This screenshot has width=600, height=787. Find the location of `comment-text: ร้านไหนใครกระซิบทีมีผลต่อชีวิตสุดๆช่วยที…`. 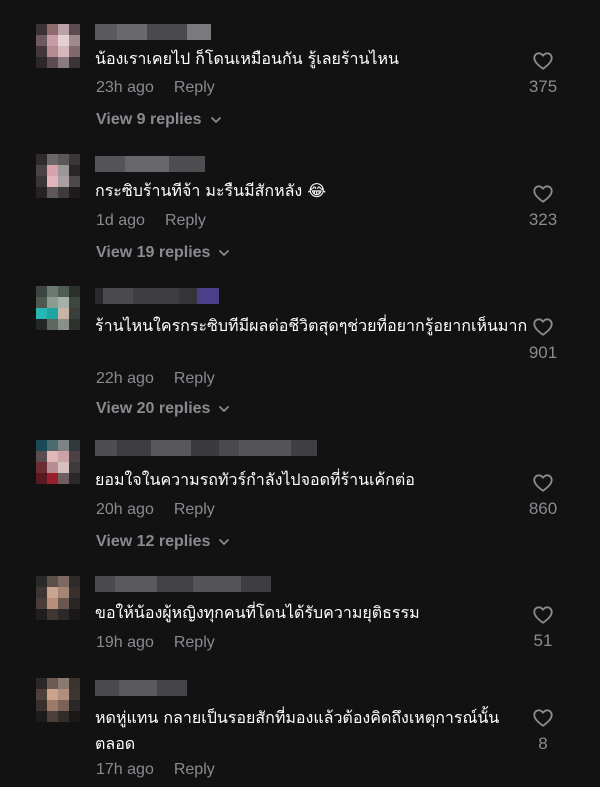

comment-text: ร้านไหนใครกระซิบทีมีผลต่อชีวิตสุดๆช่วยที… is located at coordinates (311, 325).